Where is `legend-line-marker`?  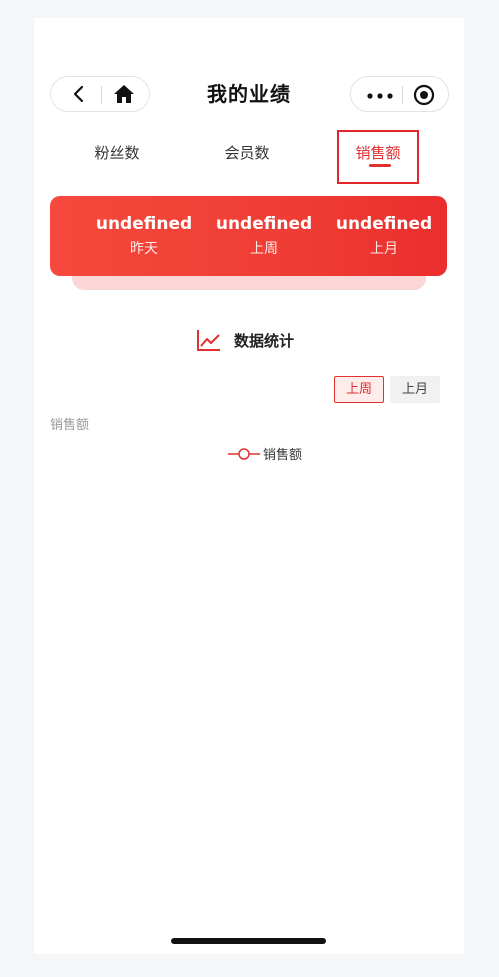 legend-line-marker is located at coordinates (244, 454).